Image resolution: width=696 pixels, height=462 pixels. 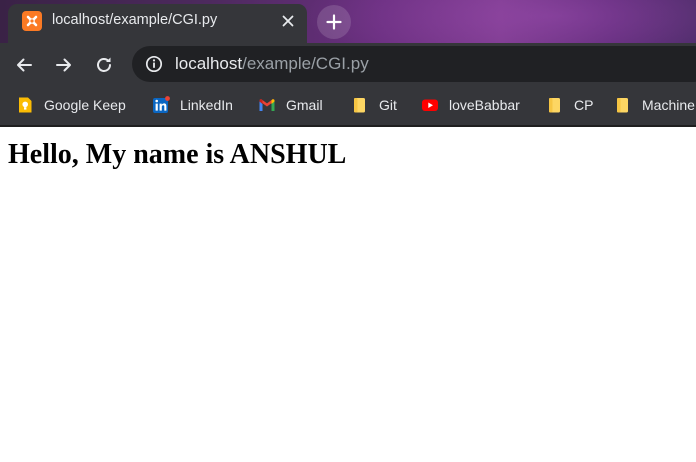 I want to click on back-button, so click(x=24, y=65).